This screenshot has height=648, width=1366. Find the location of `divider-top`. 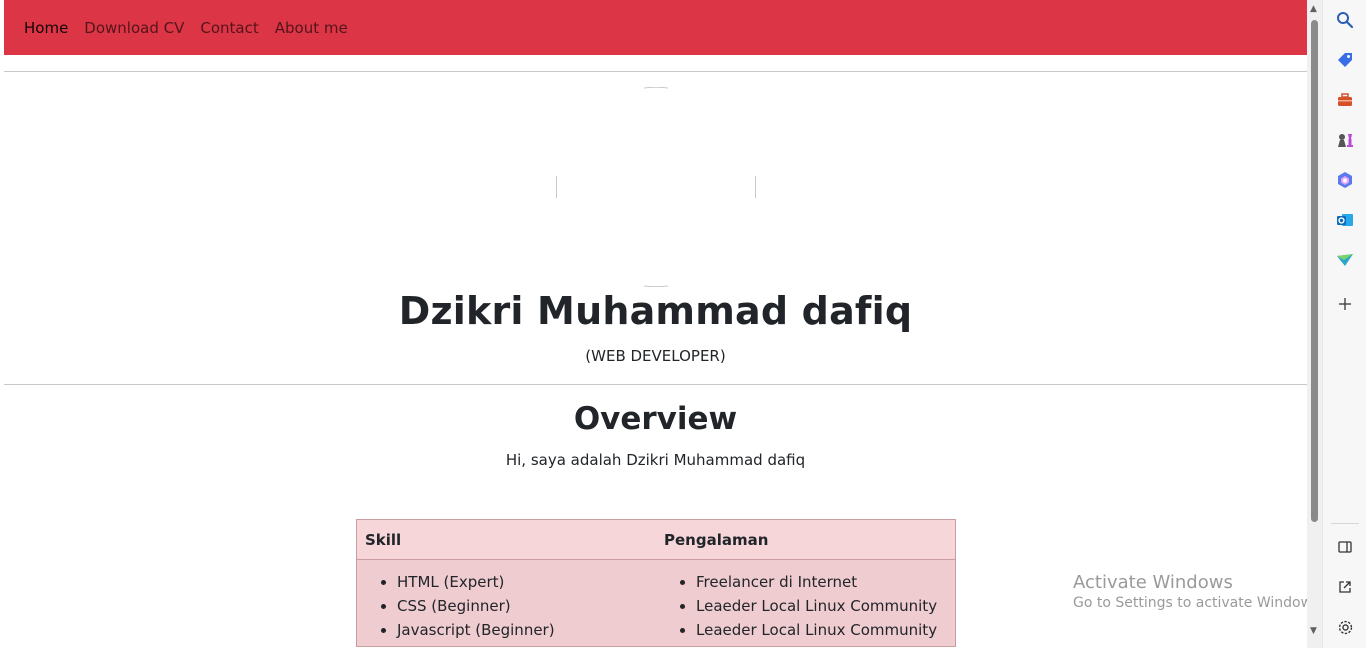

divider-top is located at coordinates (655, 71).